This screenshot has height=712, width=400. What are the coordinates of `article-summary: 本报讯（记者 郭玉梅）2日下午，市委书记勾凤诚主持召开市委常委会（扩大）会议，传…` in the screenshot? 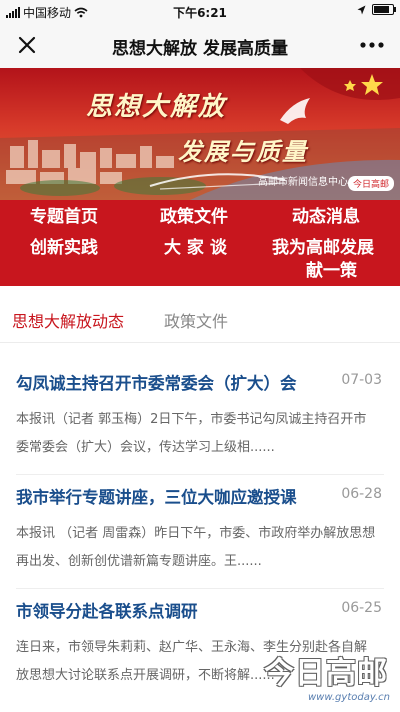 It's located at (191, 433).